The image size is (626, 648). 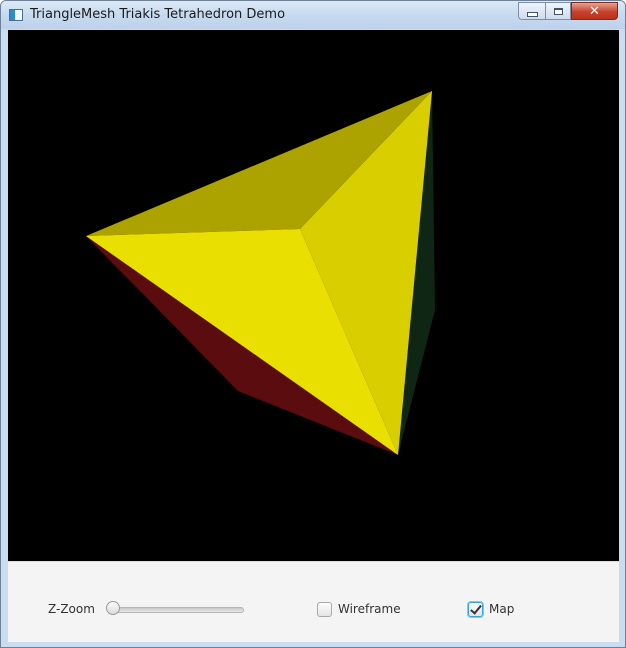 What do you see at coordinates (313, 601) in the screenshot?
I see `control-panel: Z-Zoom Wireframe Map` at bounding box center [313, 601].